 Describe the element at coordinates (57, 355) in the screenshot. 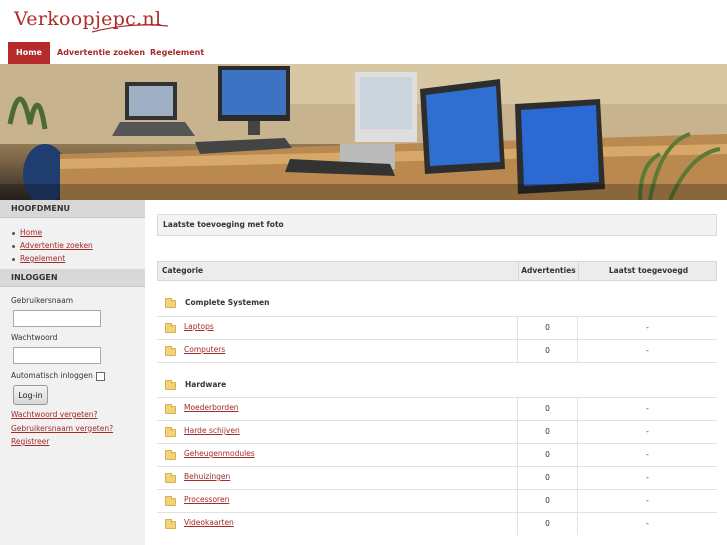

I see `password-input` at that location.